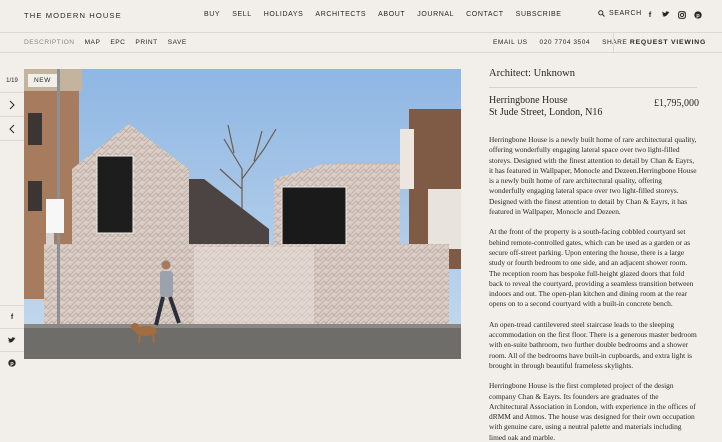 This screenshot has height=442, width=722. I want to click on twitter-icon, so click(666, 14).